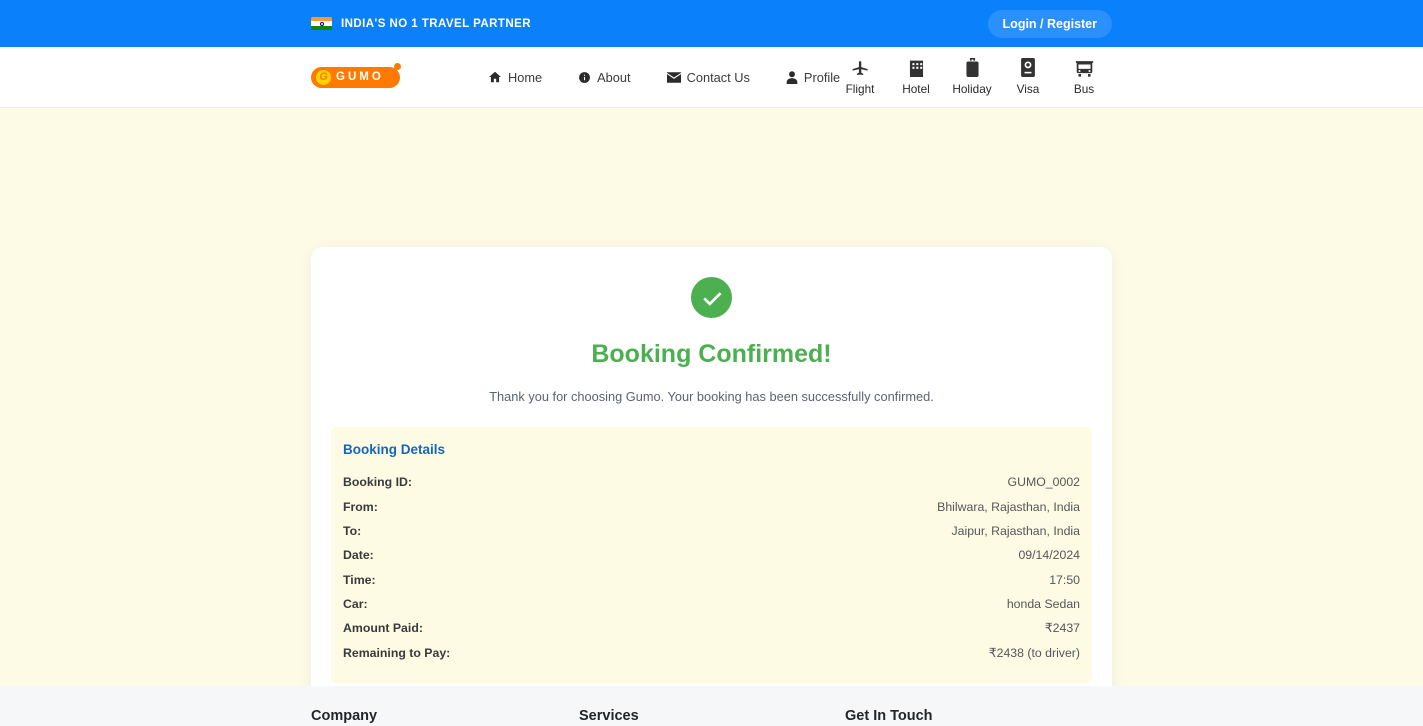 The height and width of the screenshot is (726, 1423). I want to click on site-footer: Company Services Get In Touch, so click(711, 706).